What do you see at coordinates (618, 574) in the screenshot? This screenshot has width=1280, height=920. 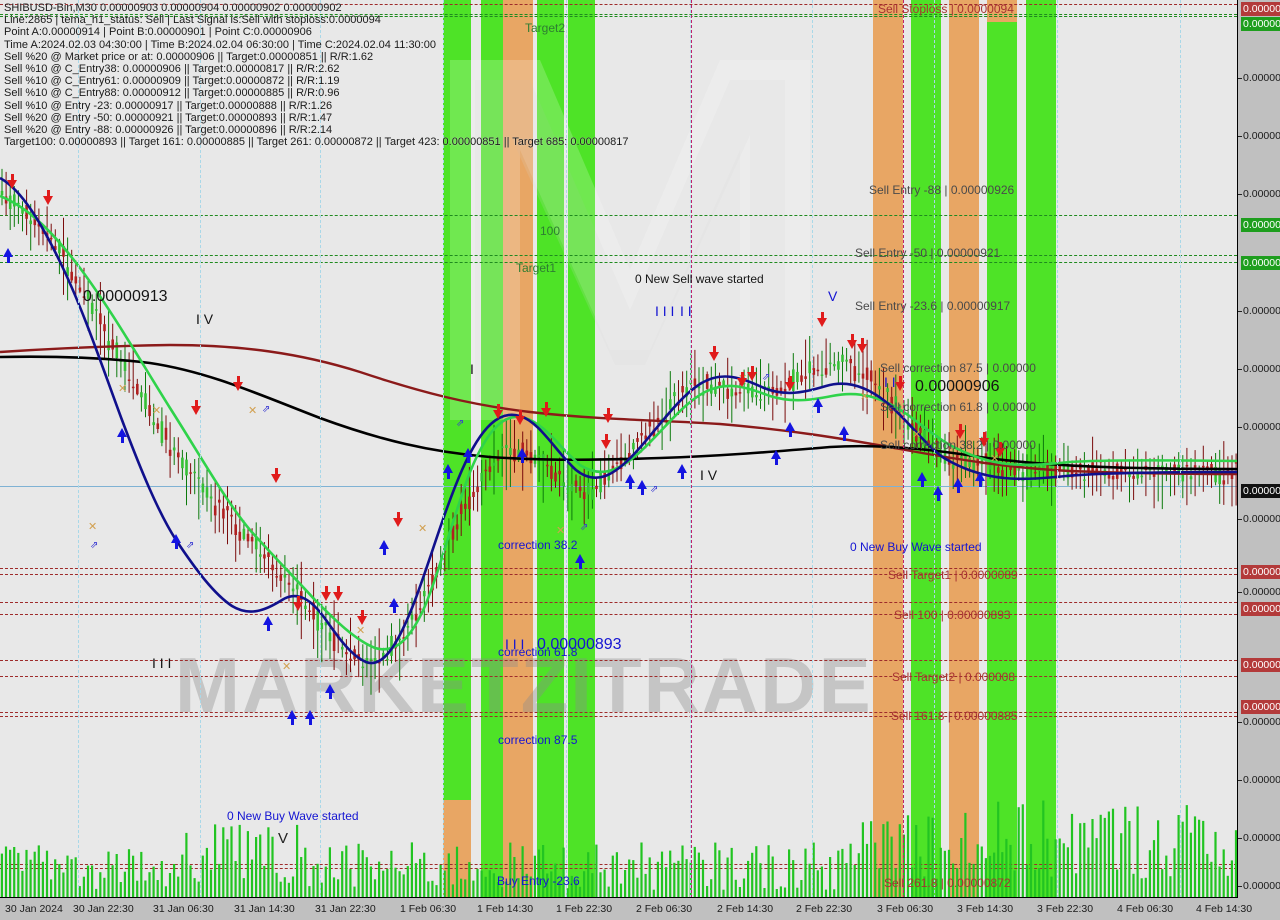 I see `gridline-sell-target1` at bounding box center [618, 574].